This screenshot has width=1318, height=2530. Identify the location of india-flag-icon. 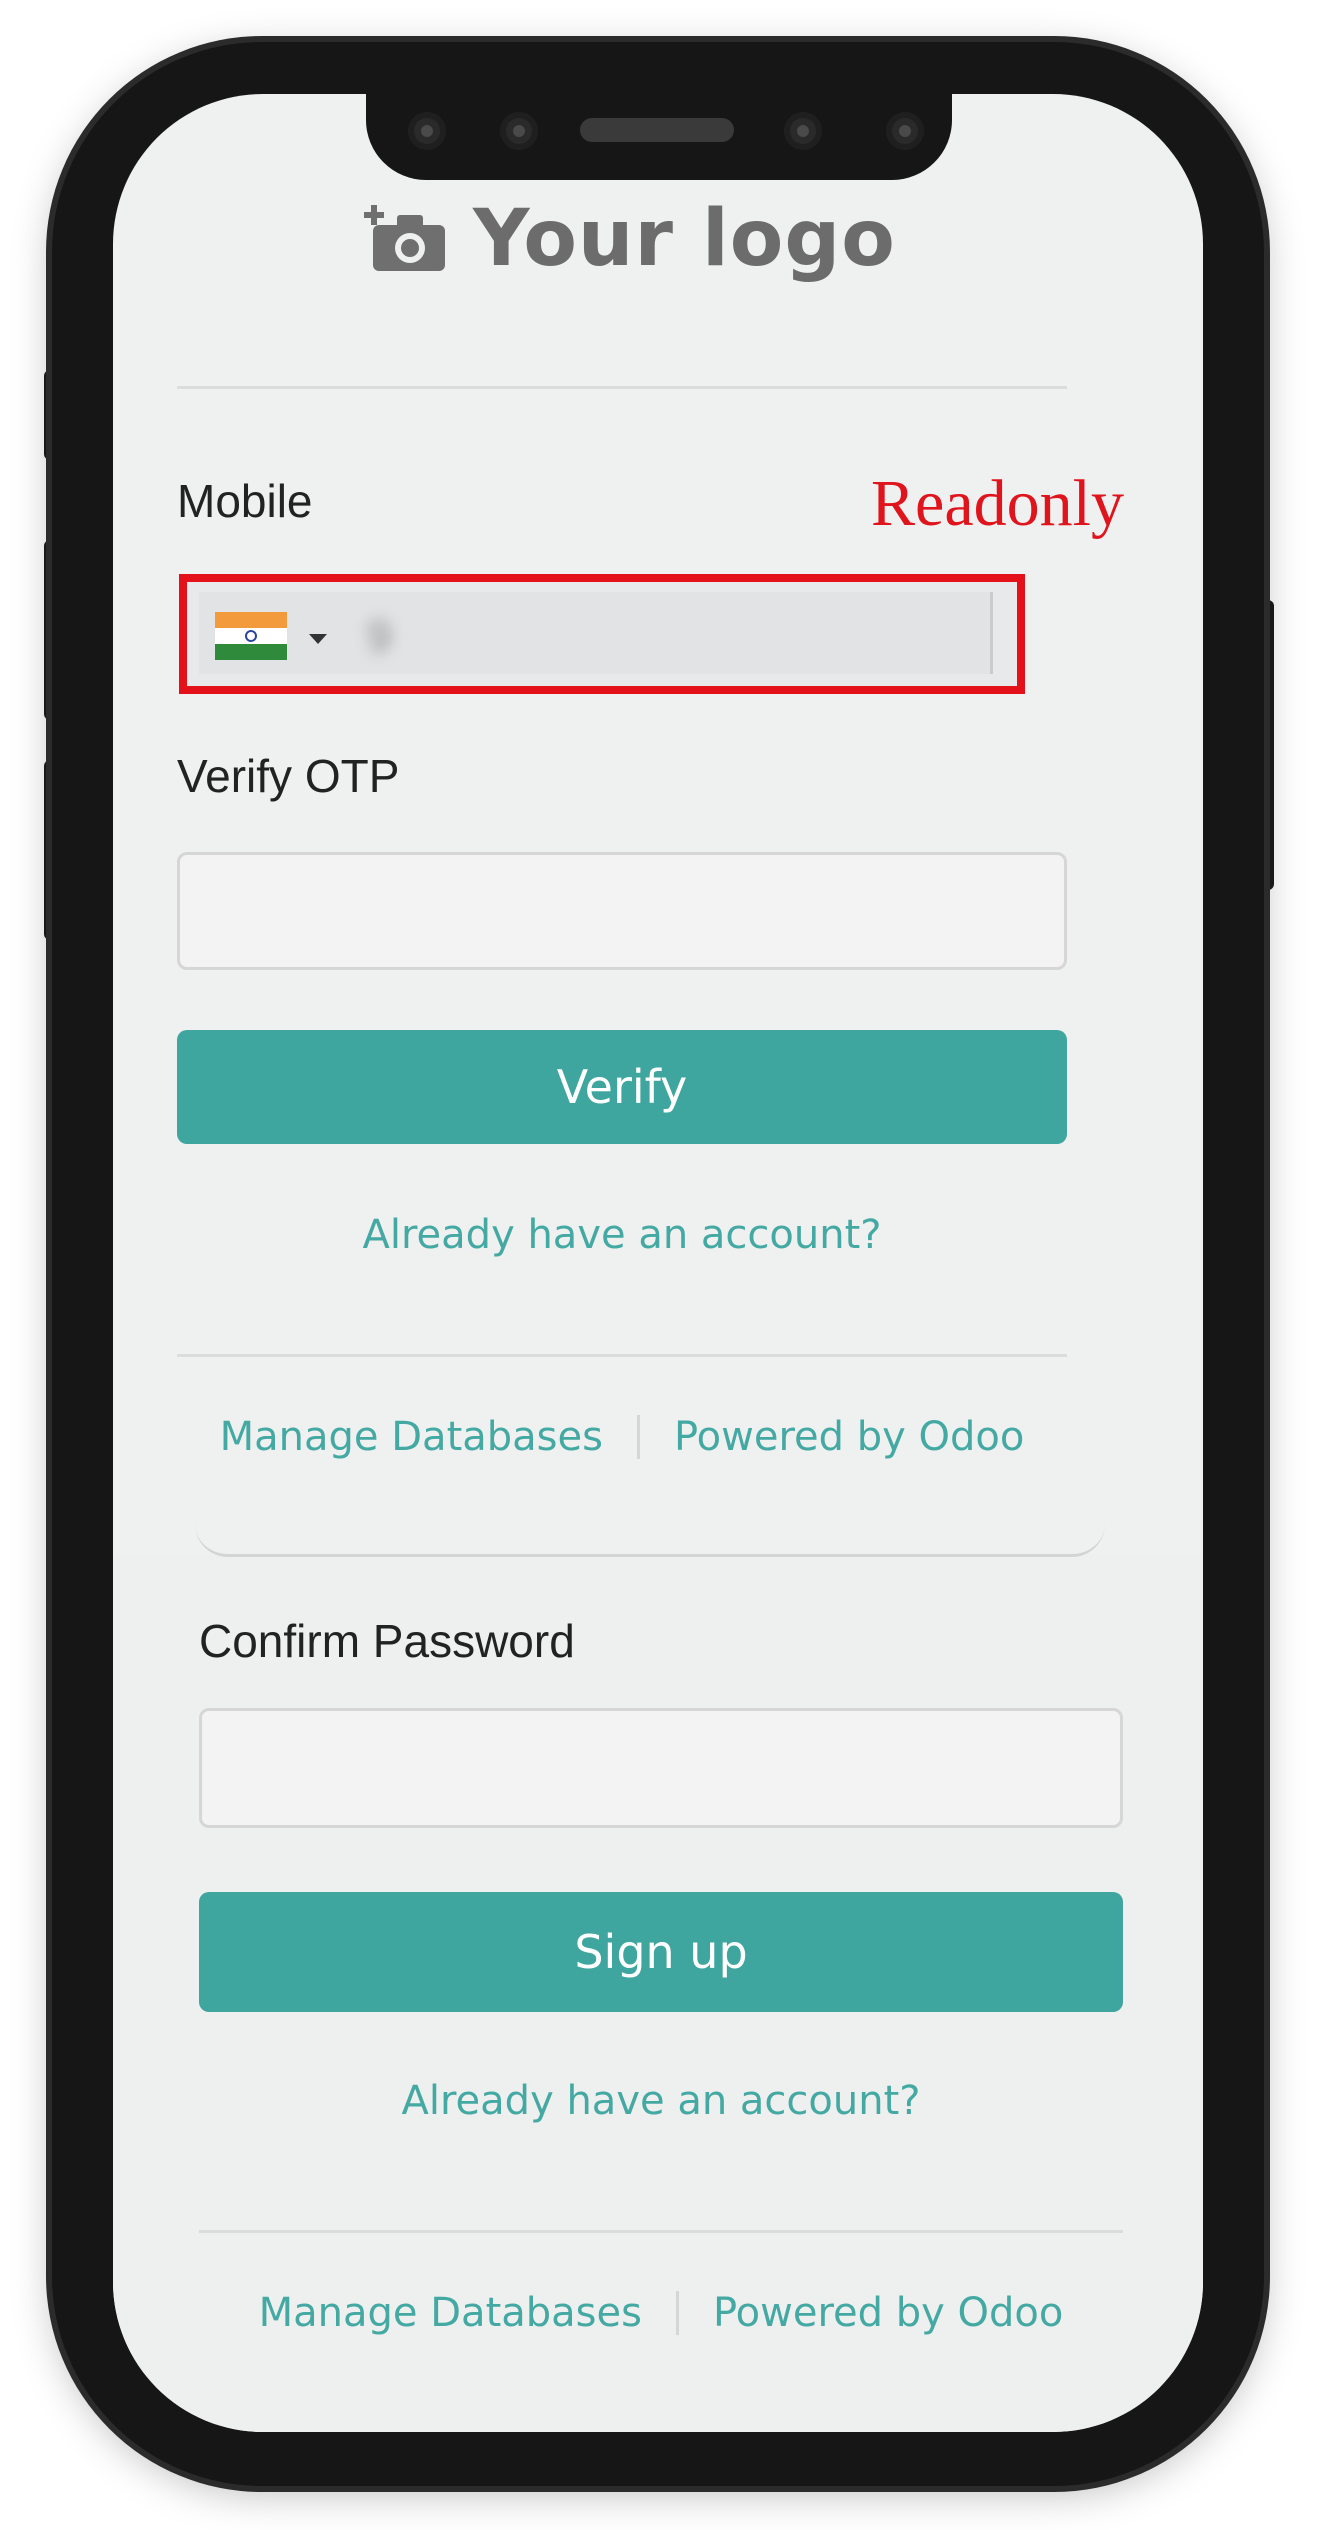
(251, 636).